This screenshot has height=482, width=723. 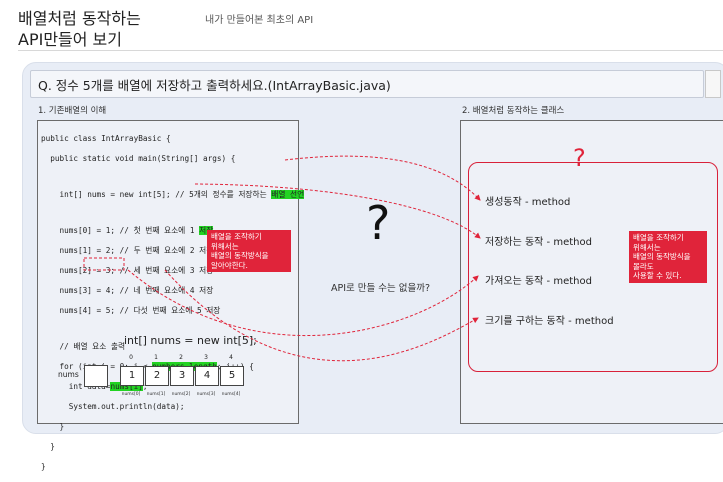 I want to click on arrow-to-store, so click(x=337, y=211).